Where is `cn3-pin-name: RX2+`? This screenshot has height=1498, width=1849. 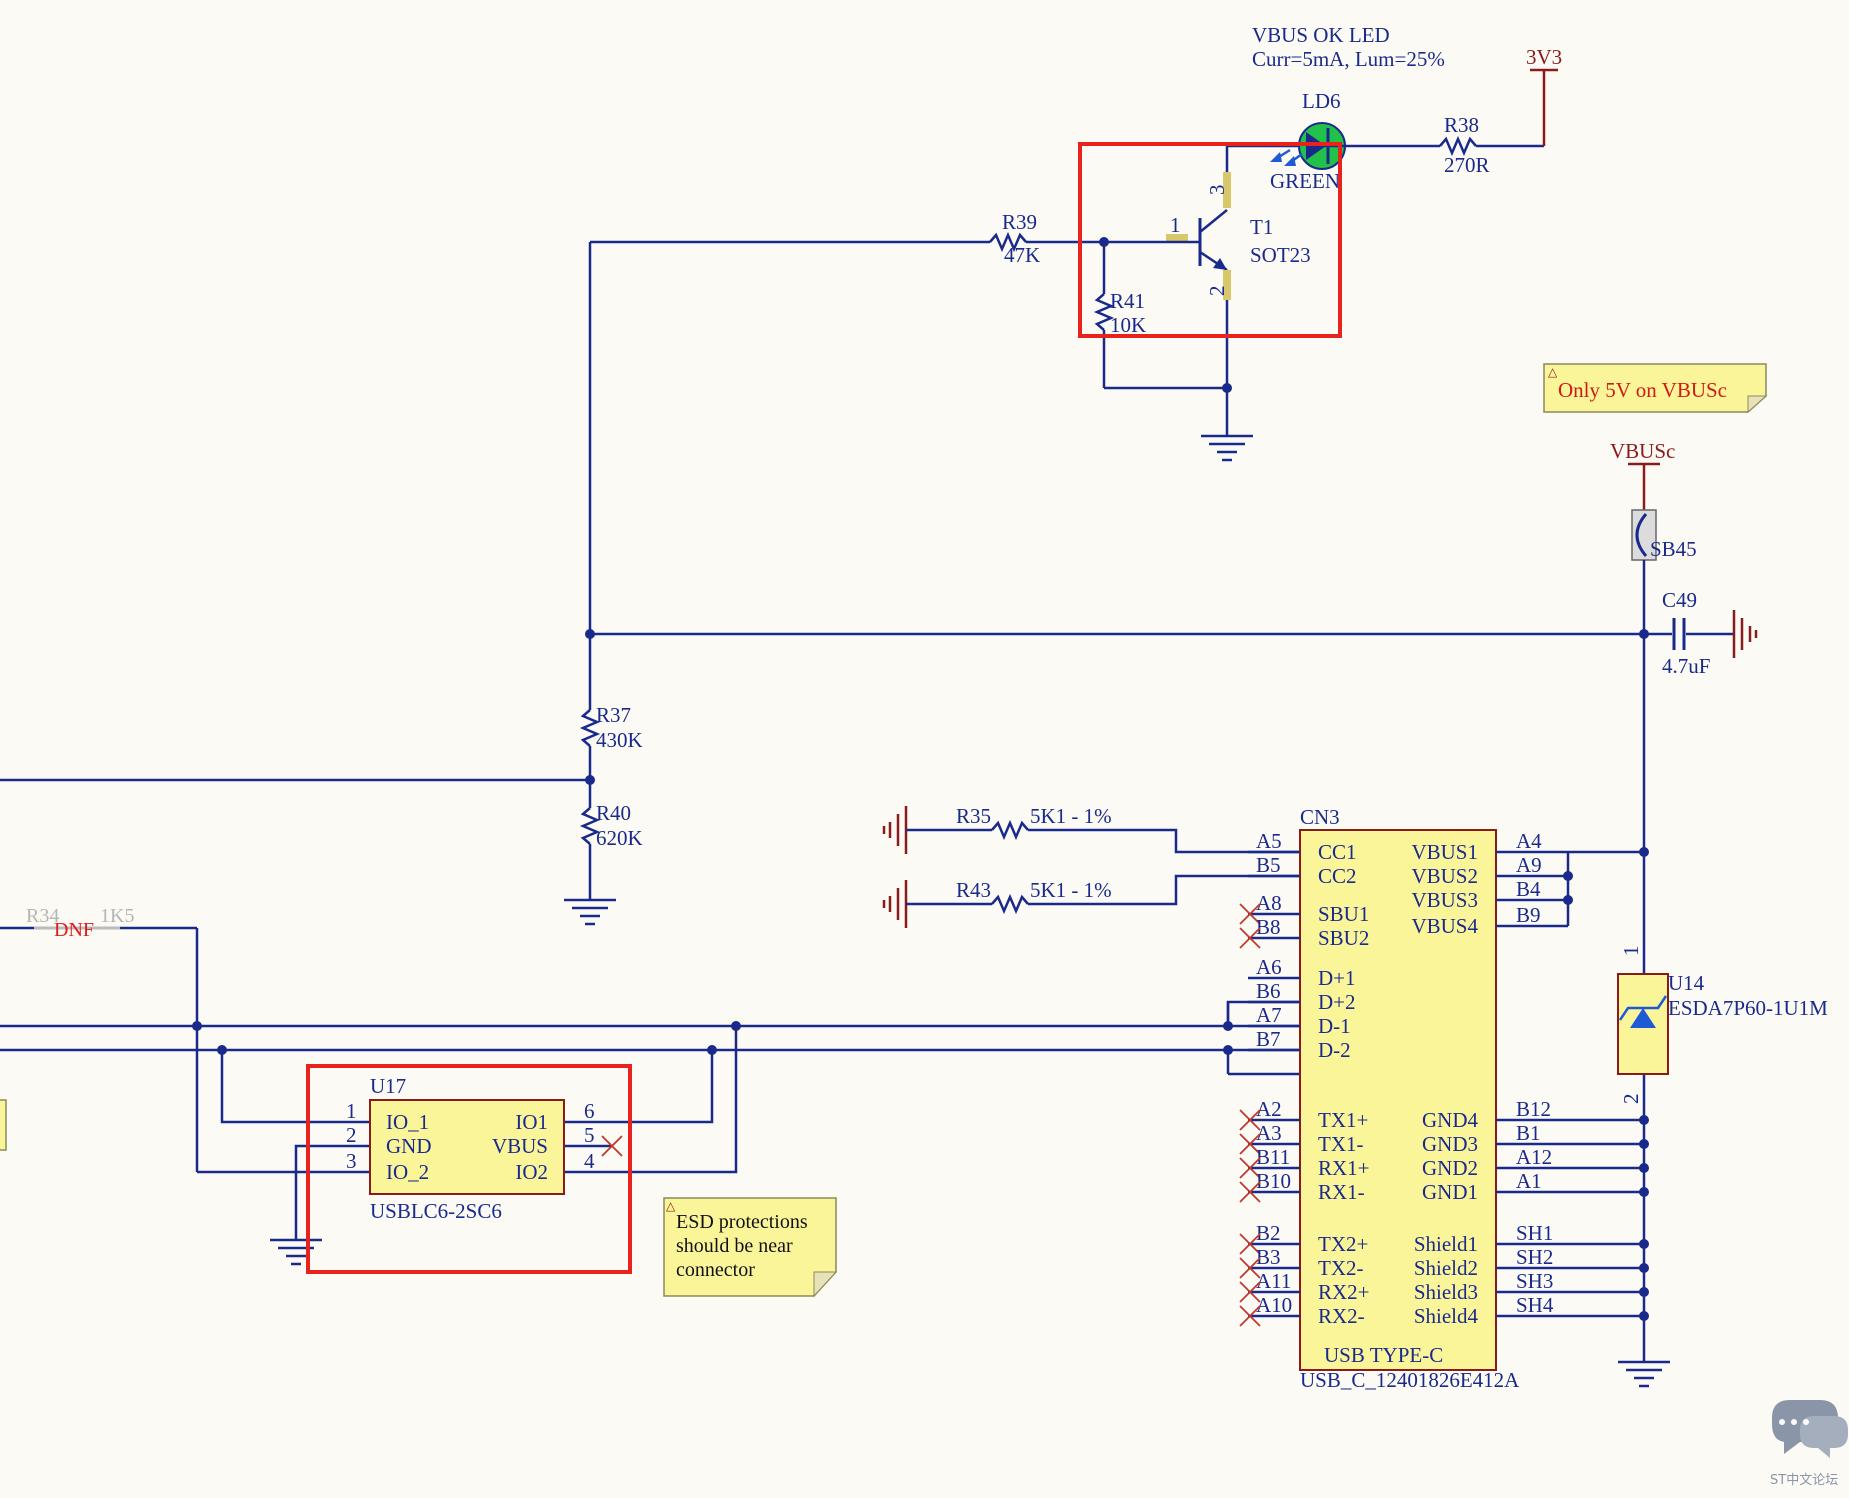 cn3-pin-name: RX2+ is located at coordinates (1344, 1292).